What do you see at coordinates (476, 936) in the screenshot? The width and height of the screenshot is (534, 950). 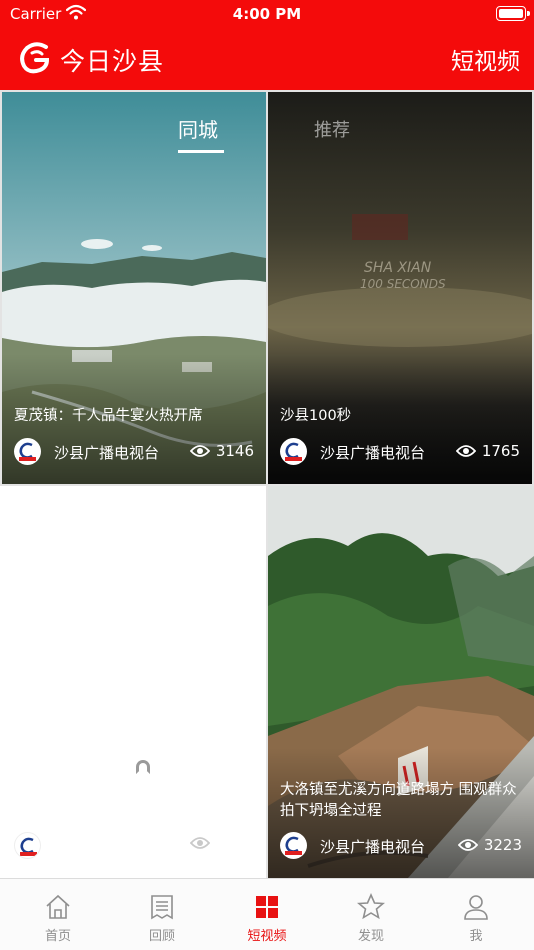 I see `tab-label: 我` at bounding box center [476, 936].